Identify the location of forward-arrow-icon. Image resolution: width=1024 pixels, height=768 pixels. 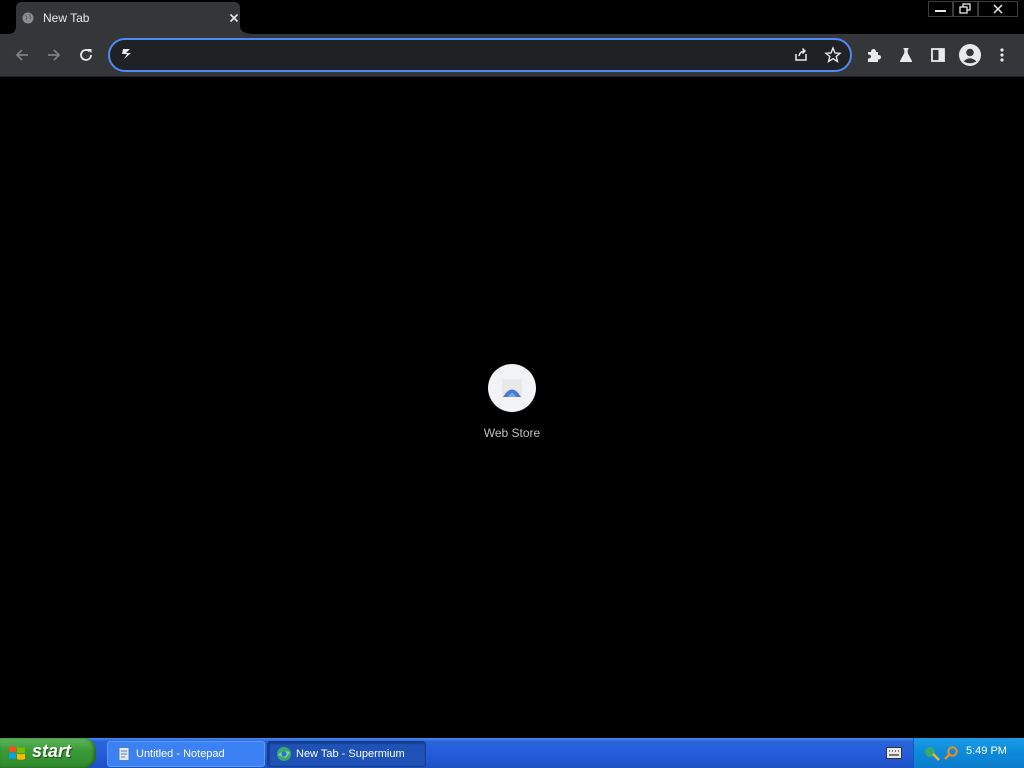
(54, 55).